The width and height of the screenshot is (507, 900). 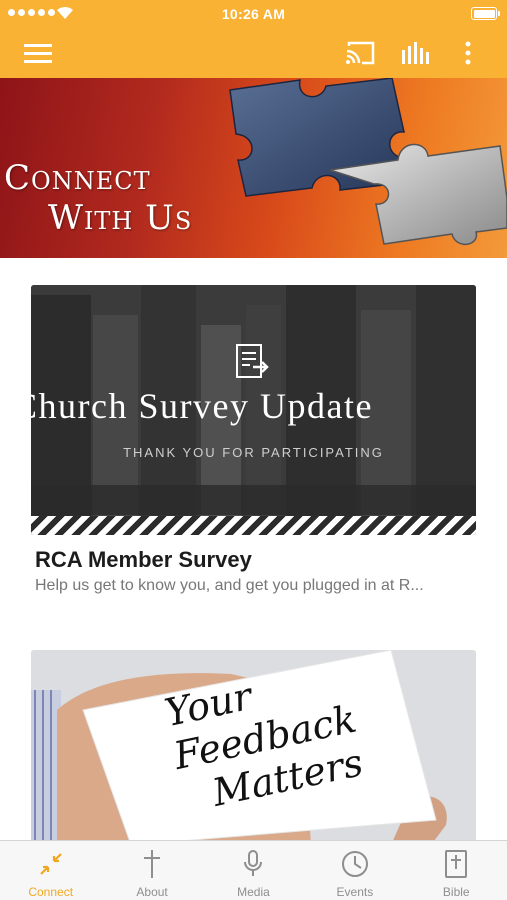 I want to click on bottom-tab-bar: Connect About Media Events Bible, so click(x=253, y=870).